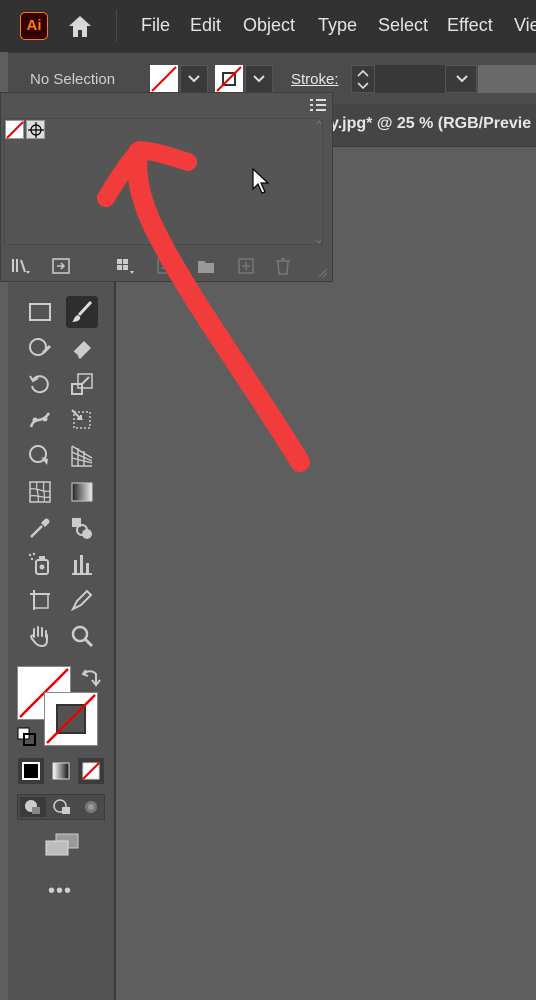 This screenshot has height=1000, width=536. Describe the element at coordinates (40, 456) in the screenshot. I see `shape-builder-icon` at that location.